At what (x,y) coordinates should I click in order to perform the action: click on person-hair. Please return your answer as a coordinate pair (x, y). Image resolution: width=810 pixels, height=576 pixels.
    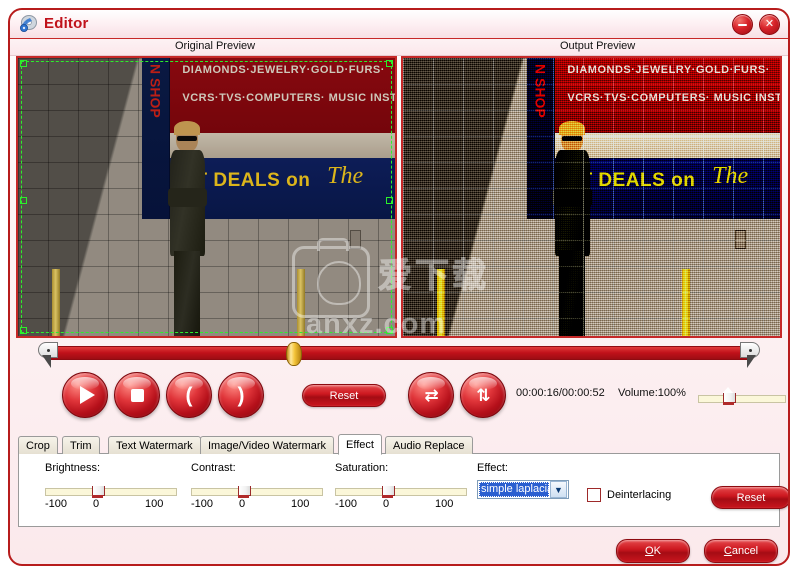
    Looking at the image, I should click on (187, 128).